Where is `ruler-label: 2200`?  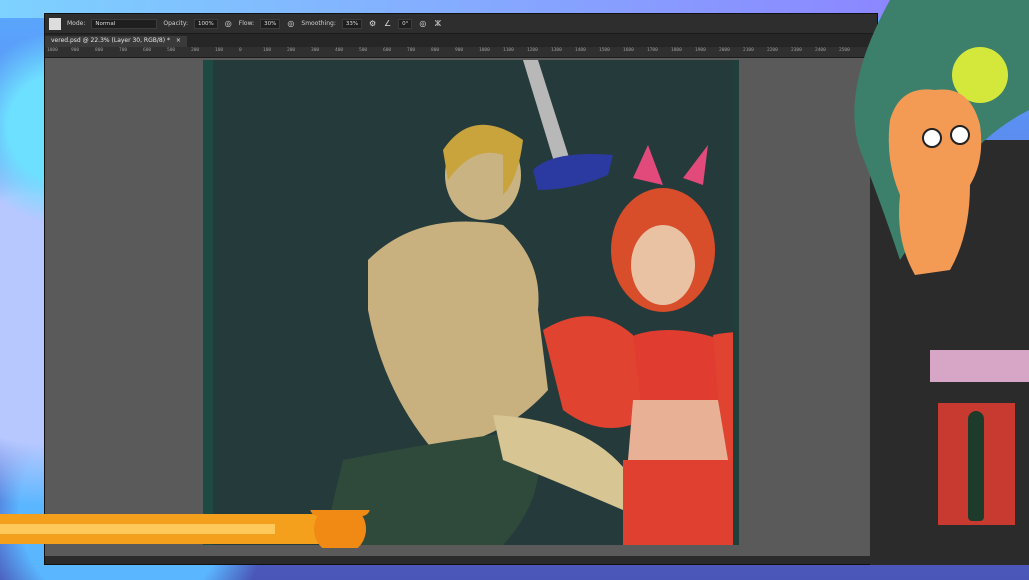
ruler-label: 2200 is located at coordinates (772, 50).